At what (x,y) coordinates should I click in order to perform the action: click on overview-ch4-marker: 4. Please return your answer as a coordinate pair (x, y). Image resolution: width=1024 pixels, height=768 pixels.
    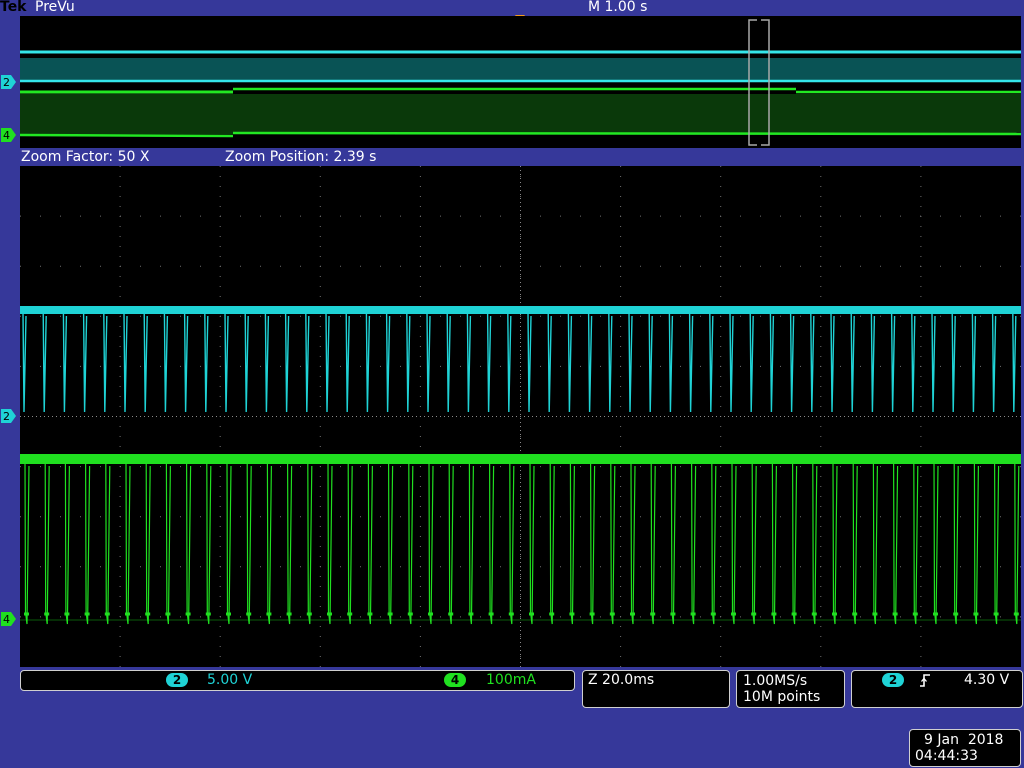
    Looking at the image, I should click on (8, 135).